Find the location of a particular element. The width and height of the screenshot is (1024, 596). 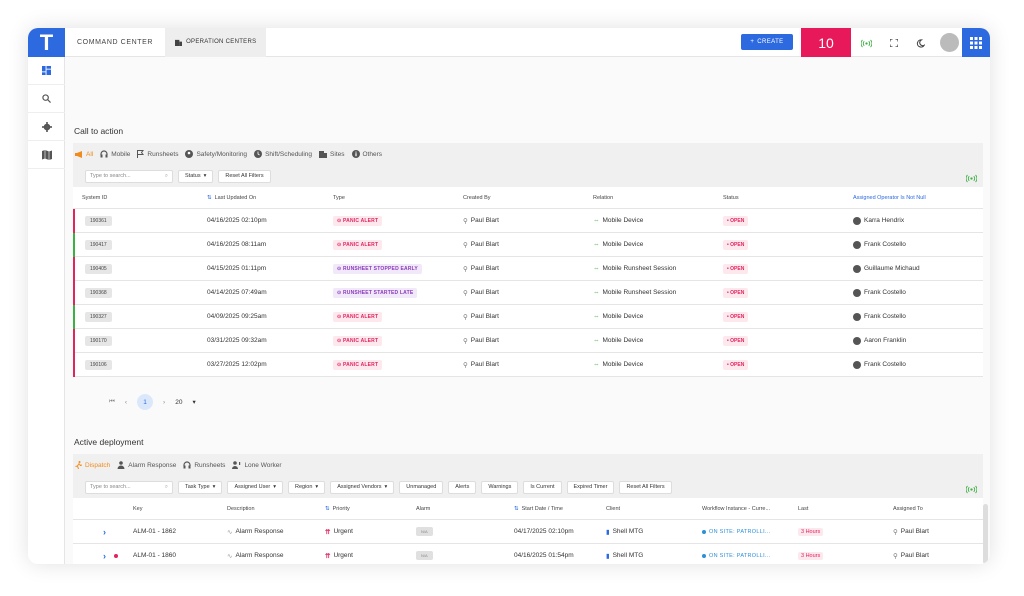

page-size: 20 is located at coordinates (178, 402).